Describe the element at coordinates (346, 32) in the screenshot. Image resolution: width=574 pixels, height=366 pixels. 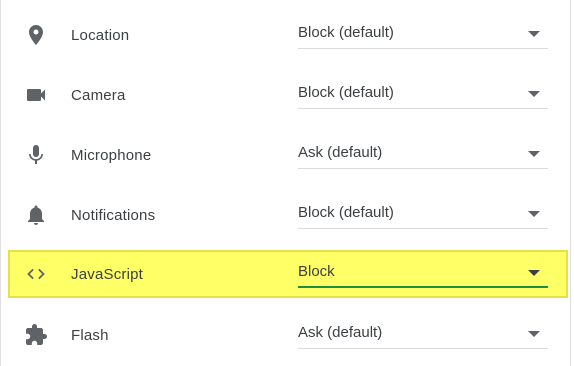
I see `location-permission-value: Block (default)` at that location.